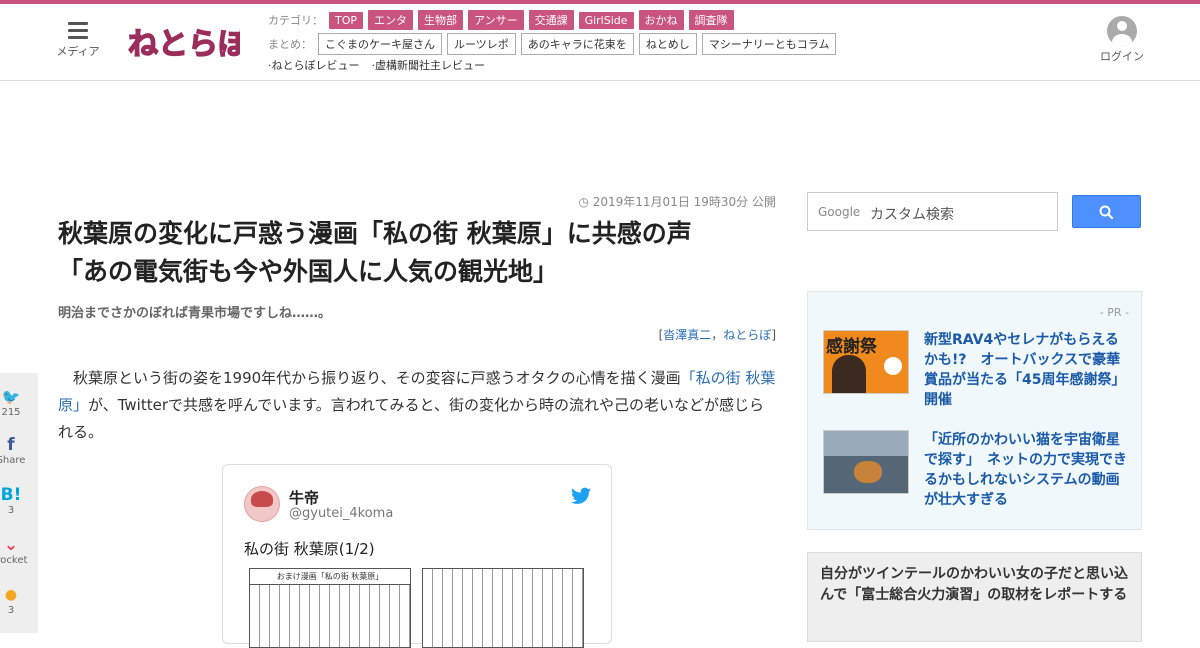  I want to click on hatena-share-button: B! 3, so click(15, 500).